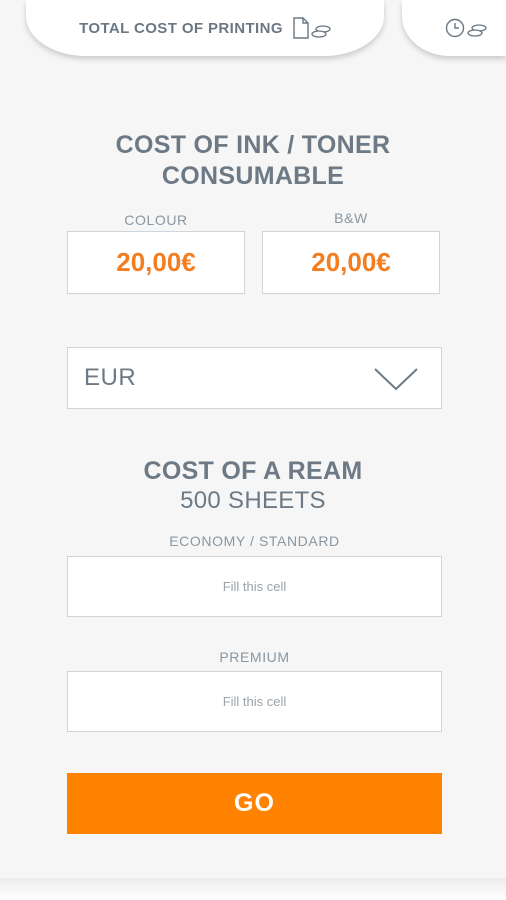  I want to click on ink-section-title: COST OF INK / TONER CONSUMABLE, so click(253, 161).